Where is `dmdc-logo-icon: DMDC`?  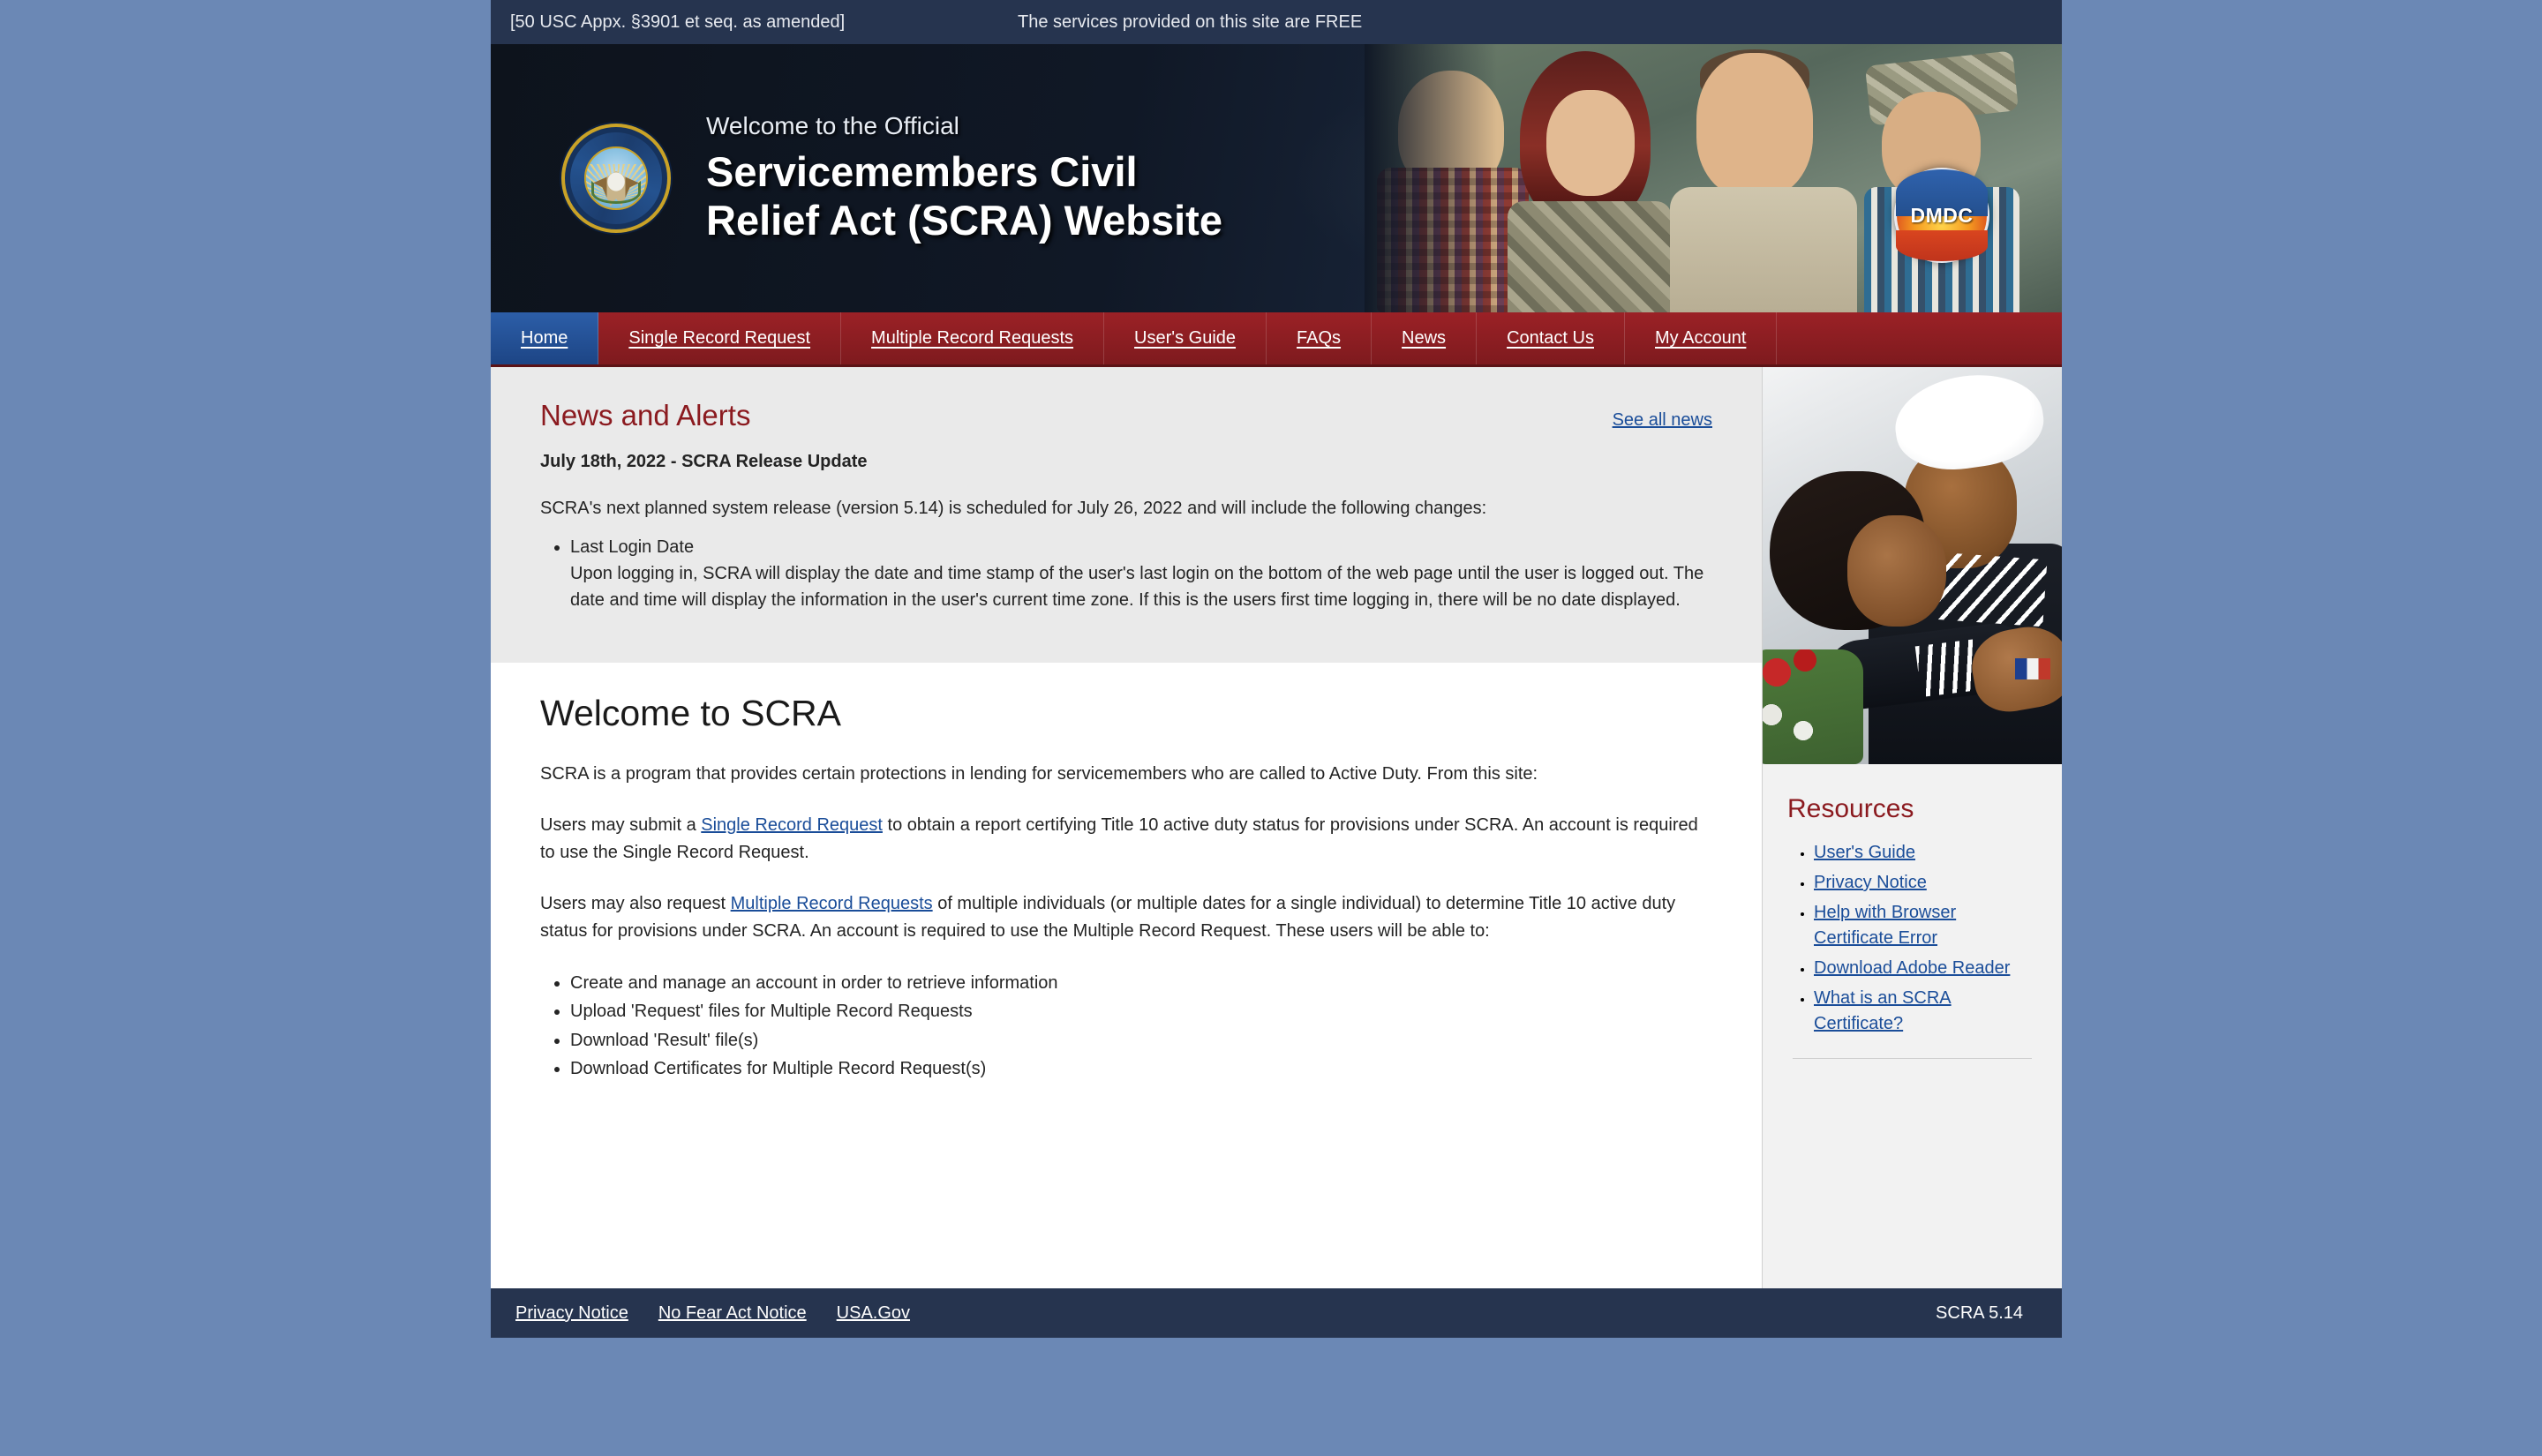
dmdc-logo-icon: DMDC is located at coordinates (1942, 215).